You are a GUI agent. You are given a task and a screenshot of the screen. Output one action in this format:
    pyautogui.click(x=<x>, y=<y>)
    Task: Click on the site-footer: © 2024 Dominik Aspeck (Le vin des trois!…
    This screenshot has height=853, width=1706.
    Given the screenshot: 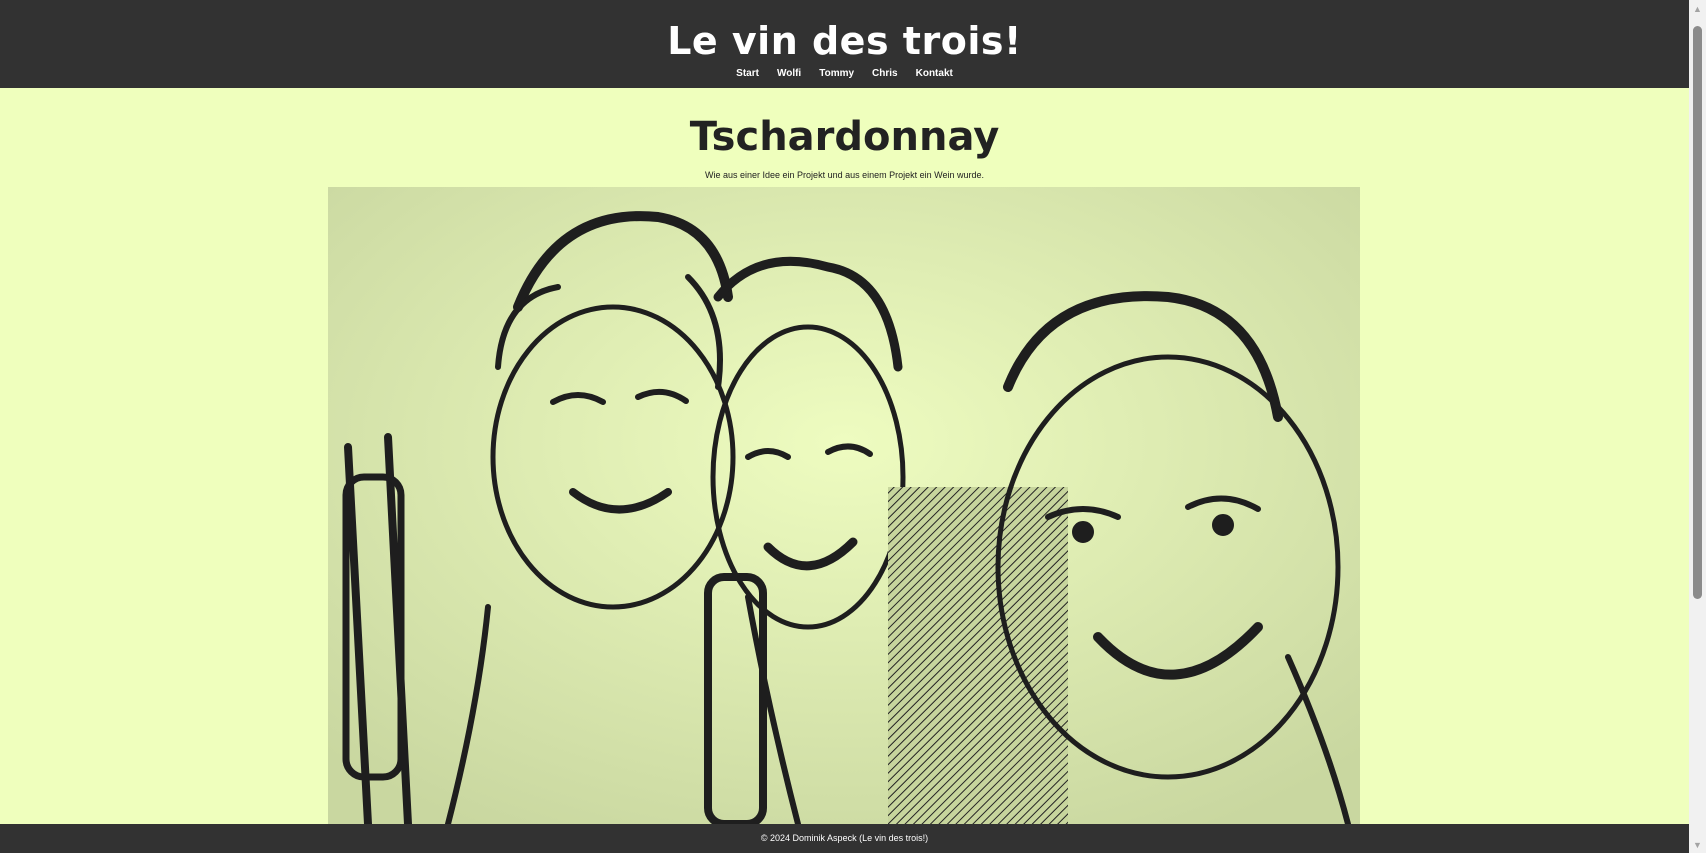 What is the action you would take?
    pyautogui.click(x=844, y=838)
    